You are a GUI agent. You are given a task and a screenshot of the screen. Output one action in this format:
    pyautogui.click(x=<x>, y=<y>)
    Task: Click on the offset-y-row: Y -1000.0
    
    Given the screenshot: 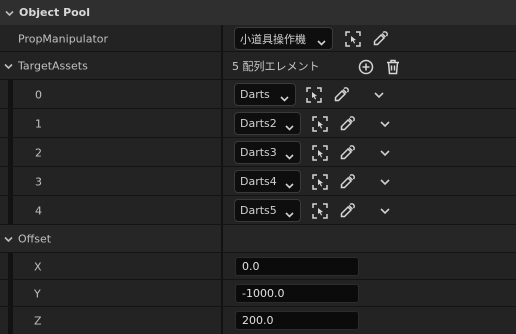 What is the action you would take?
    pyautogui.click(x=258, y=293)
    